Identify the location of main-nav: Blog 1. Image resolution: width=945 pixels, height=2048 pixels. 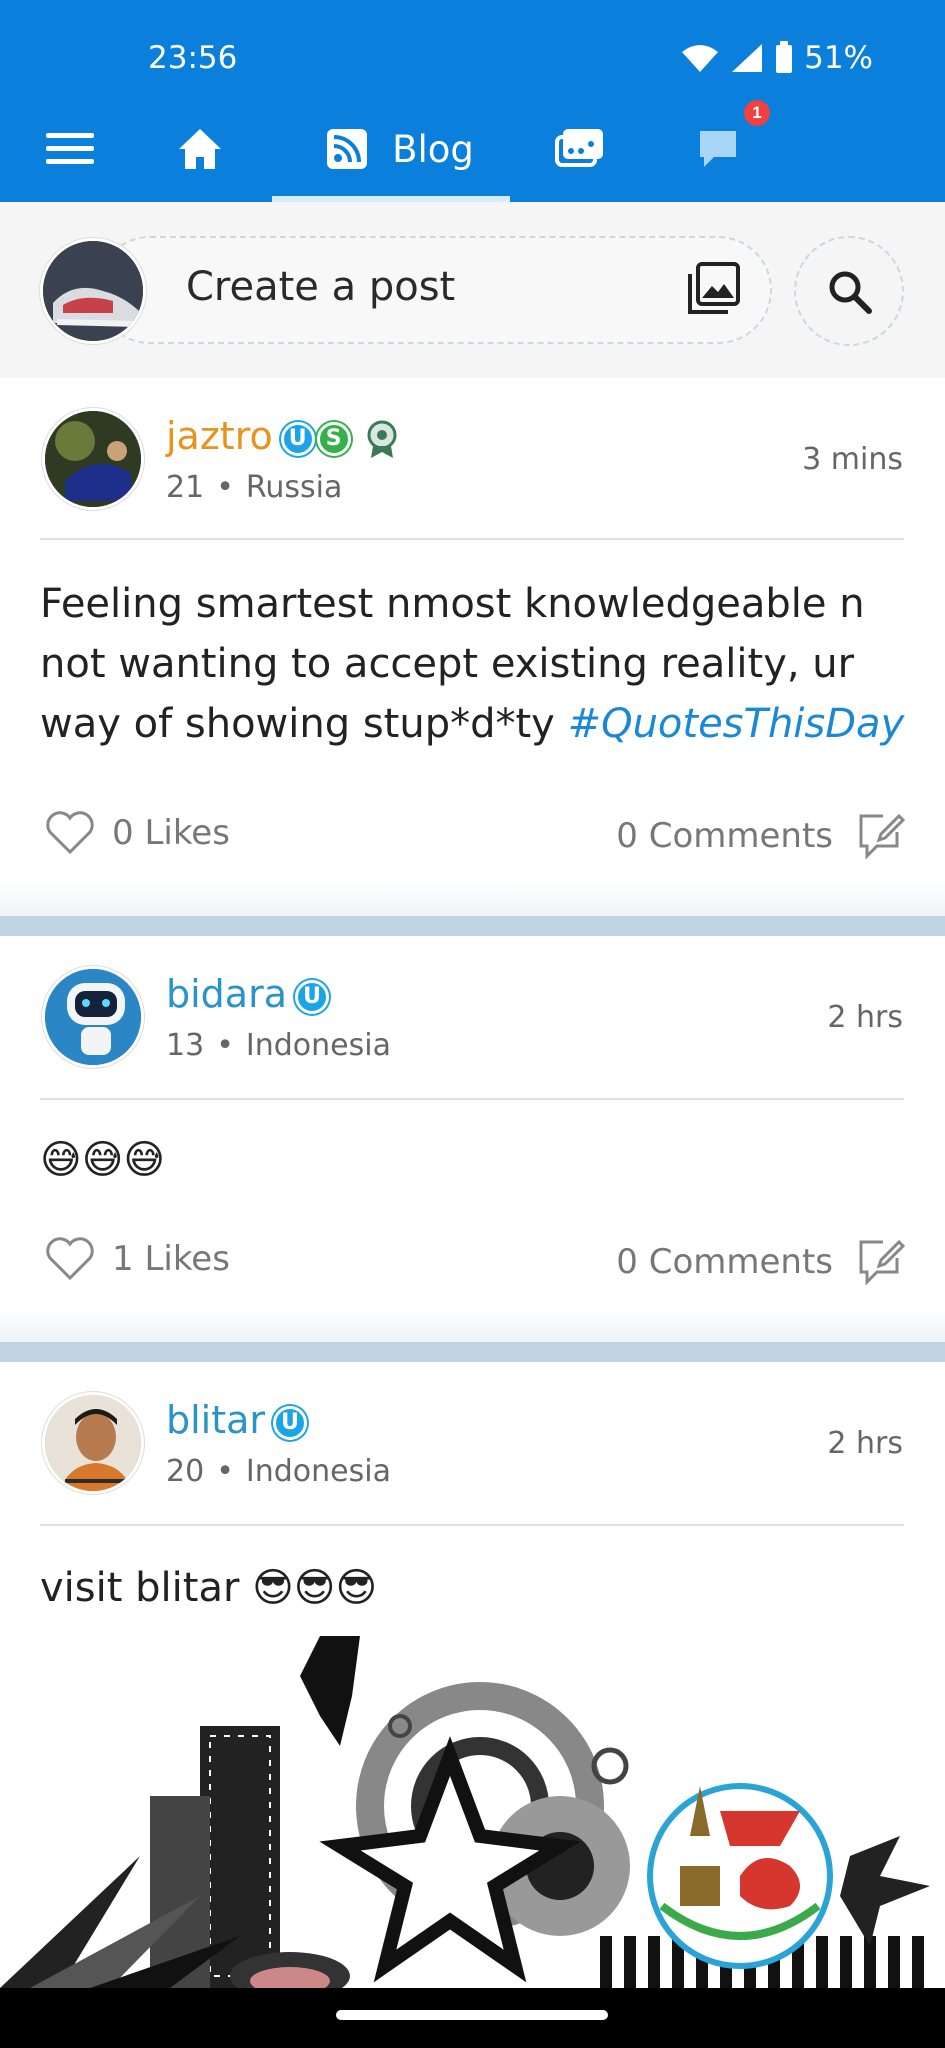
(472, 149).